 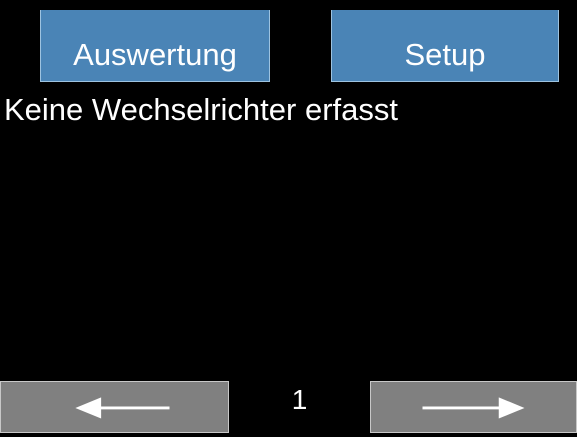 I want to click on status-message: Keine Wechselrichter erfasst, so click(x=201, y=109).